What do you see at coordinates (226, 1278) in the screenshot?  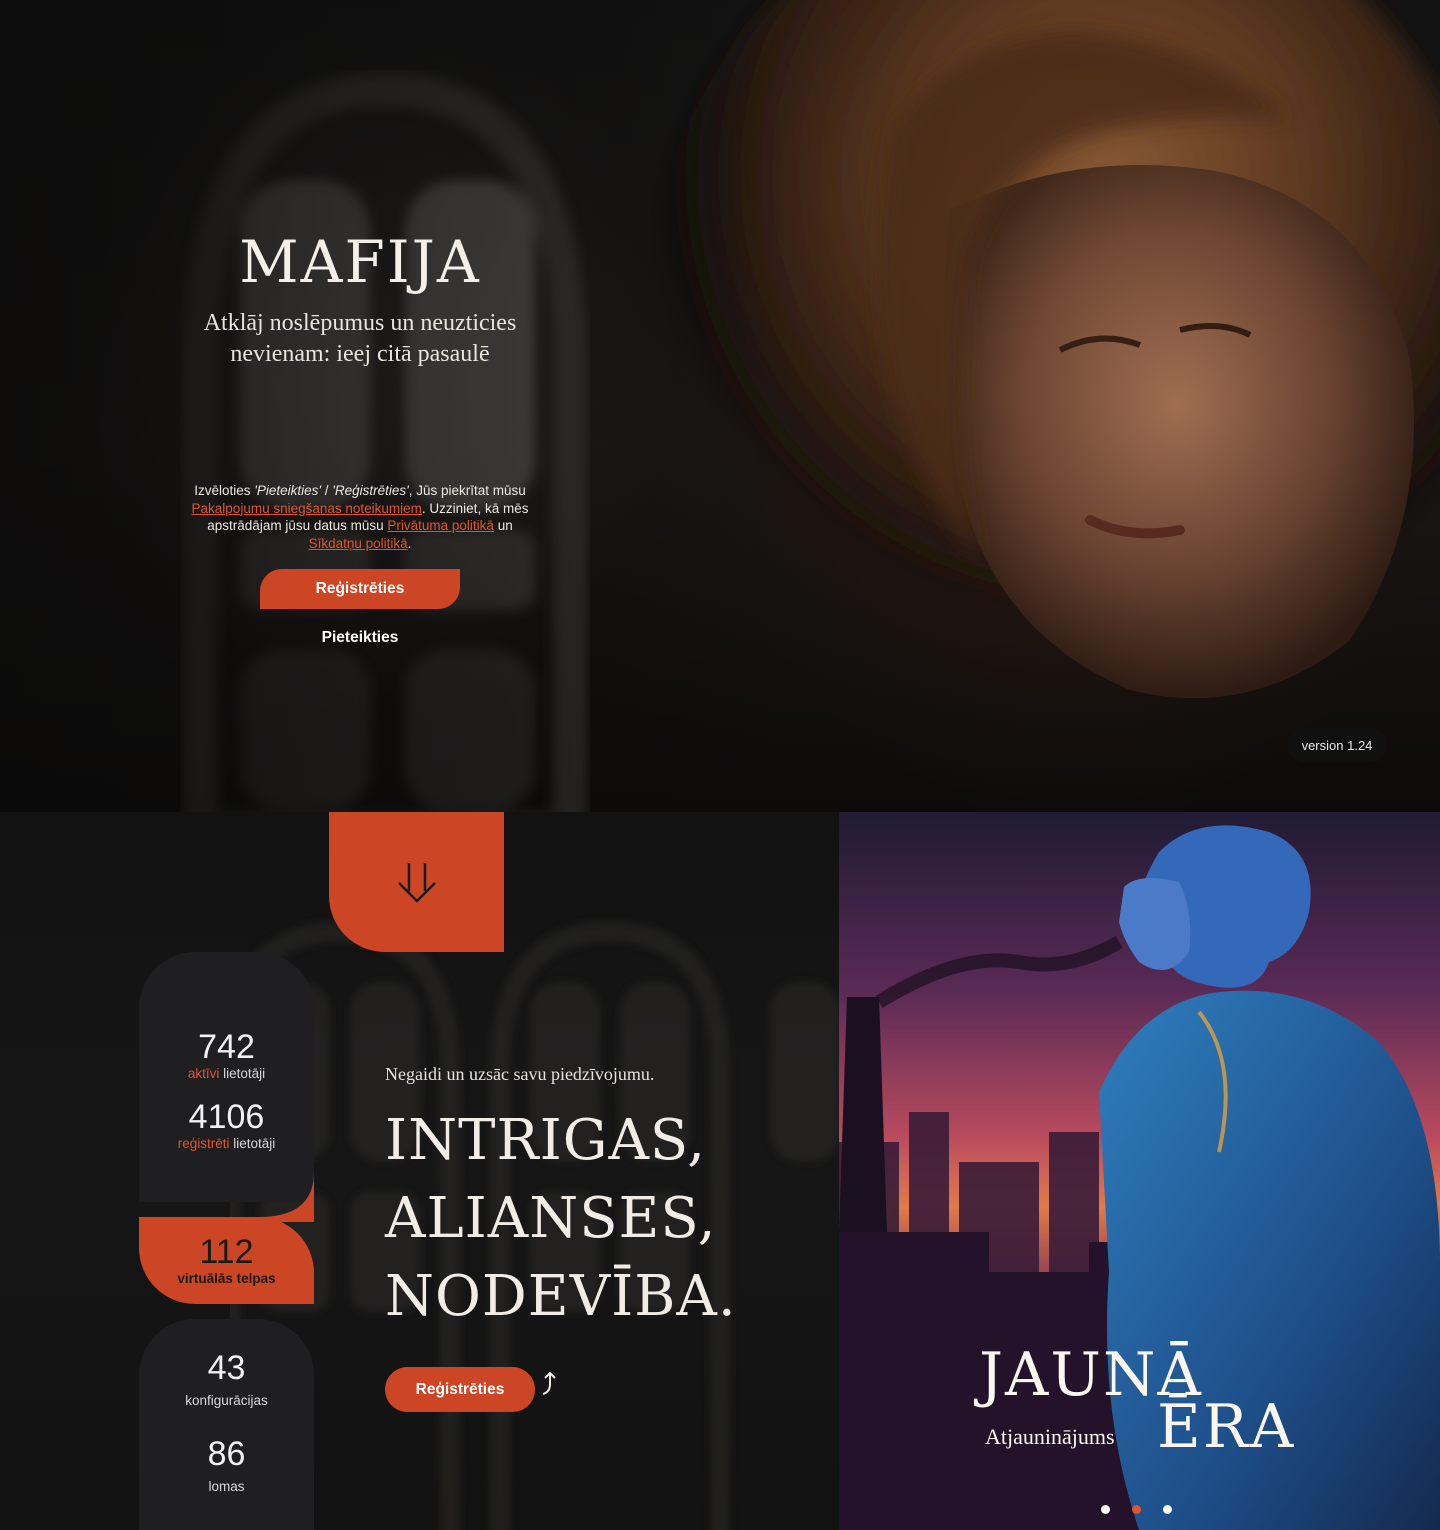 I see `stat-label: virtuālās telpas` at bounding box center [226, 1278].